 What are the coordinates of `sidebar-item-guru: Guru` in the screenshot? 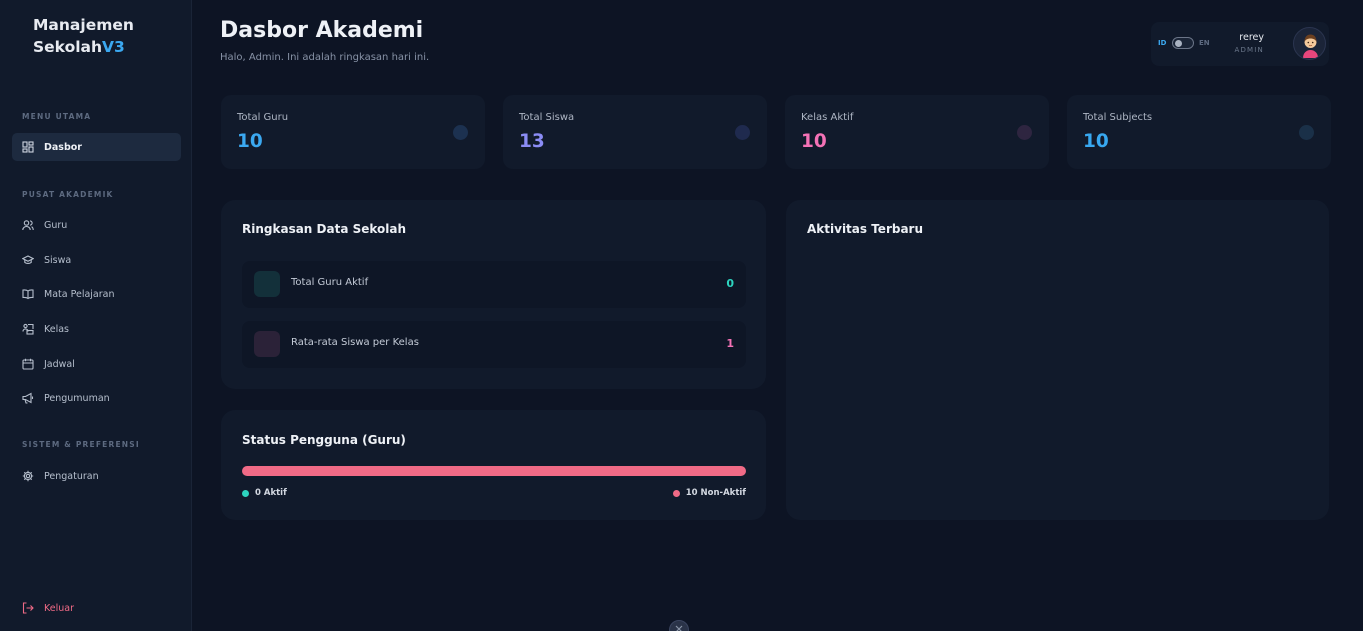 It's located at (96, 225).